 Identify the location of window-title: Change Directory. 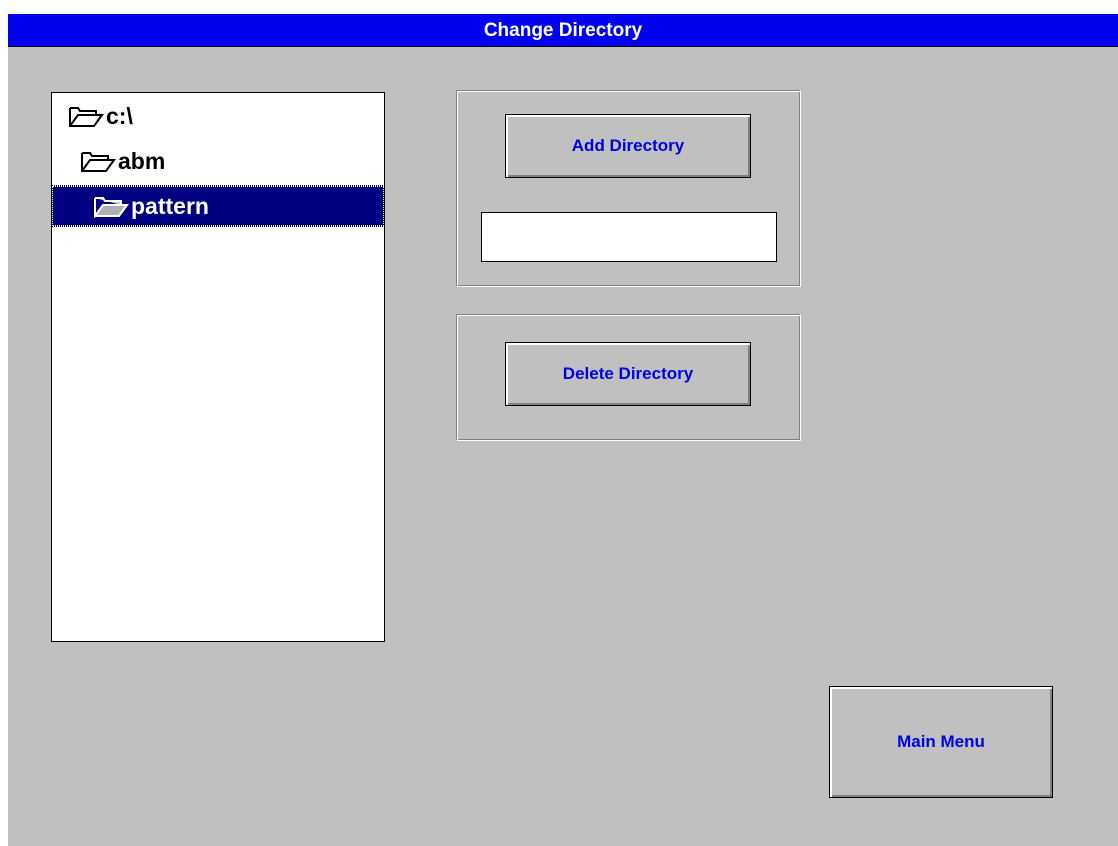
(563, 30).